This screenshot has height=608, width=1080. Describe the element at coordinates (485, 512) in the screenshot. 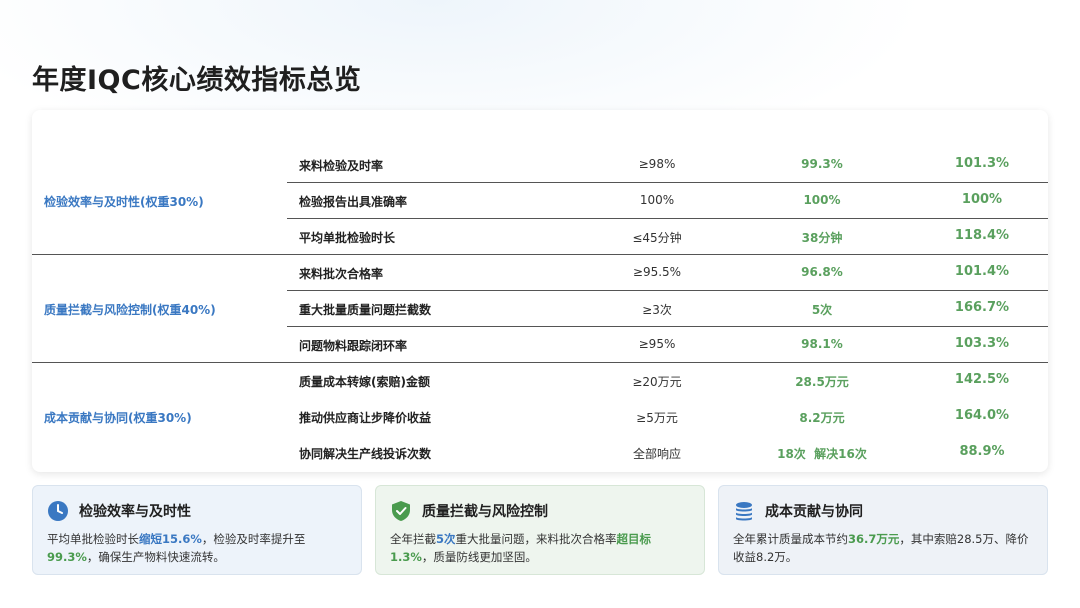

I see `summary-title: 质量拦截与风险控制` at that location.